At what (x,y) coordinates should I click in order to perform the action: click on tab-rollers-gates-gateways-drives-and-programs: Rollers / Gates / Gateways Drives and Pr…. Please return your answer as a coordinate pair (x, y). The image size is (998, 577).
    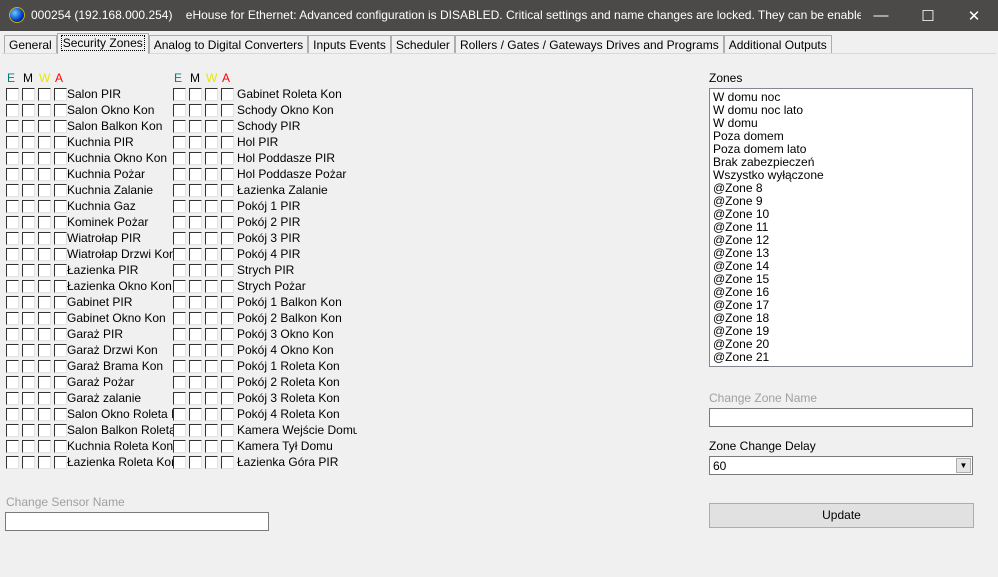
    Looking at the image, I should click on (589, 44).